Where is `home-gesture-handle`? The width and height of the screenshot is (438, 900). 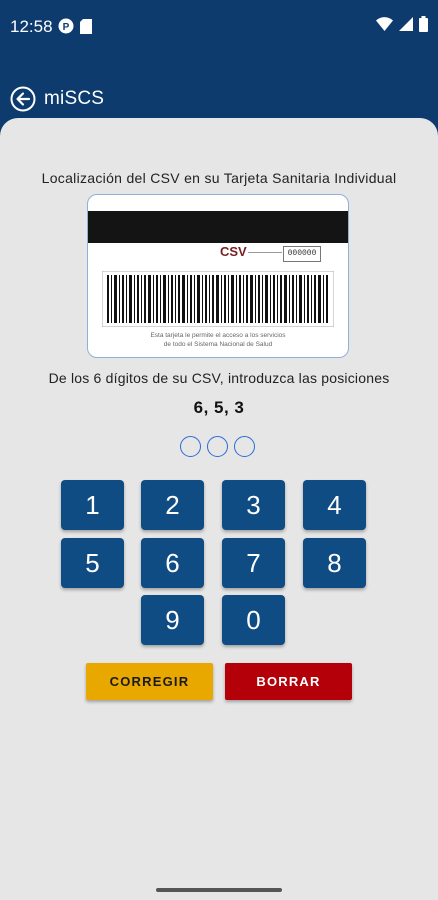
home-gesture-handle is located at coordinates (219, 890).